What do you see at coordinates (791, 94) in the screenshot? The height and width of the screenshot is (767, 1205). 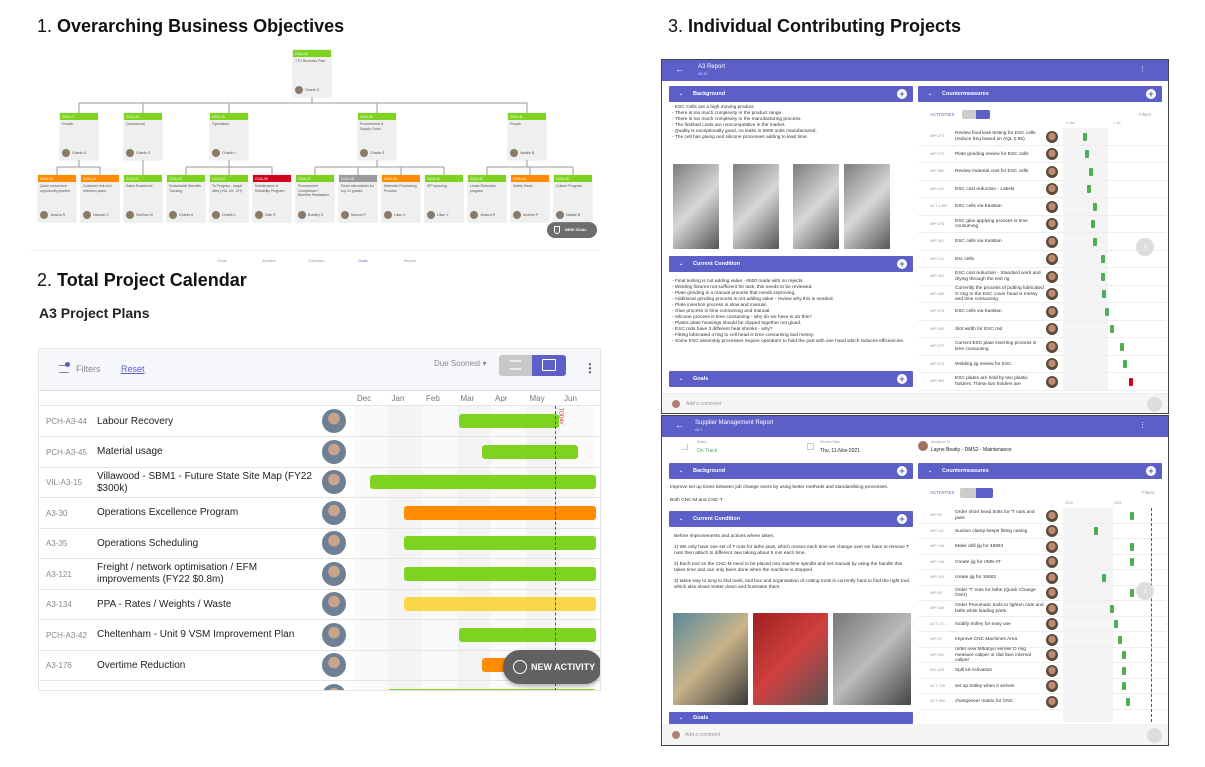 I see `background-section-header: ⌄ Background +` at bounding box center [791, 94].